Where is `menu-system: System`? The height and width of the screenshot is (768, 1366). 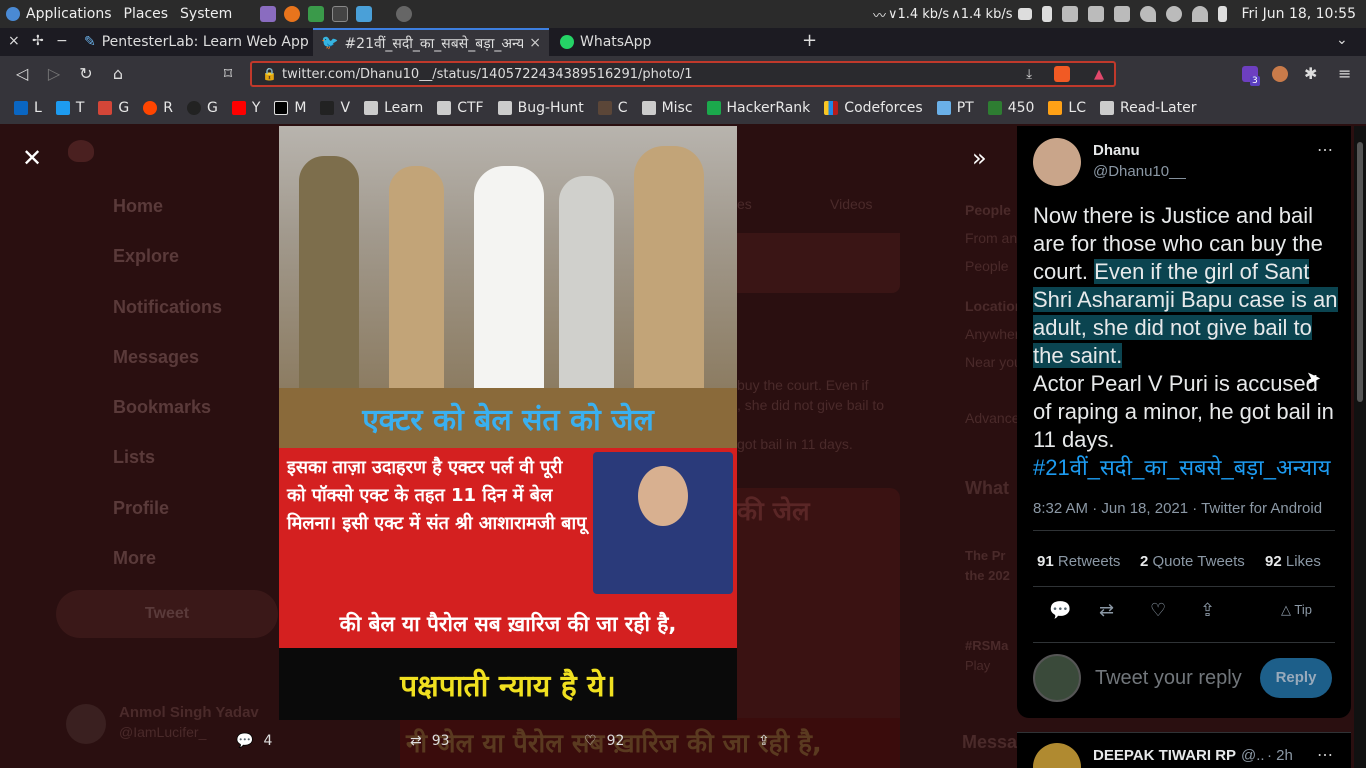
menu-system: System is located at coordinates (206, 14).